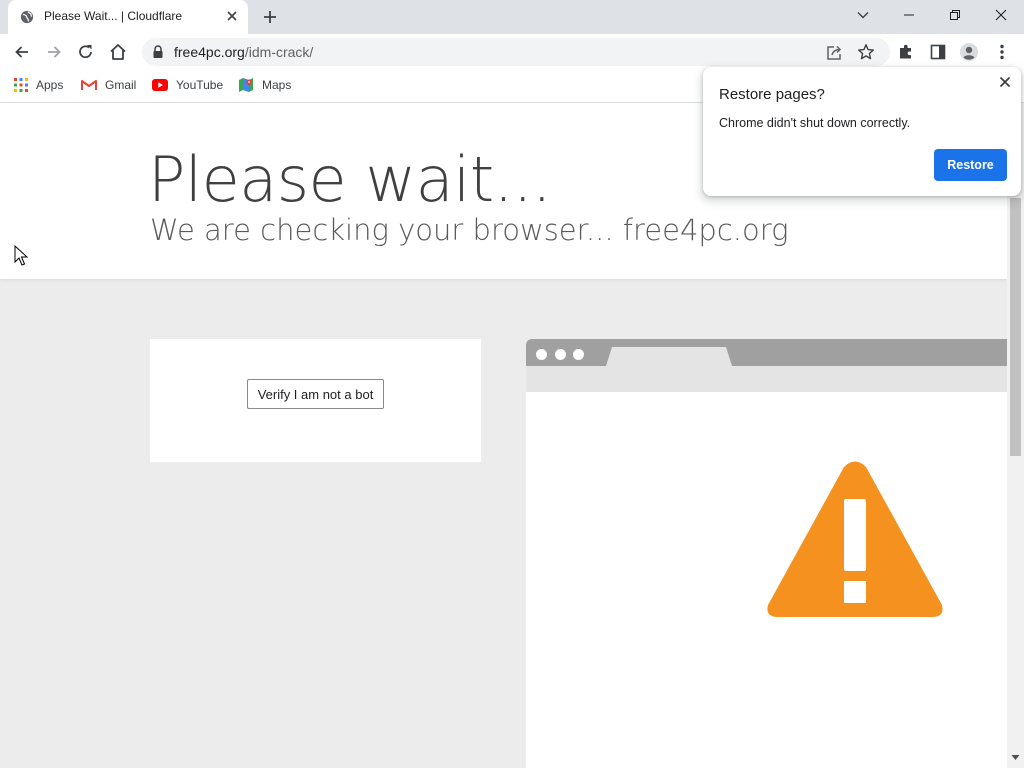  Describe the element at coordinates (89, 85) in the screenshot. I see `gmail-icon` at that location.